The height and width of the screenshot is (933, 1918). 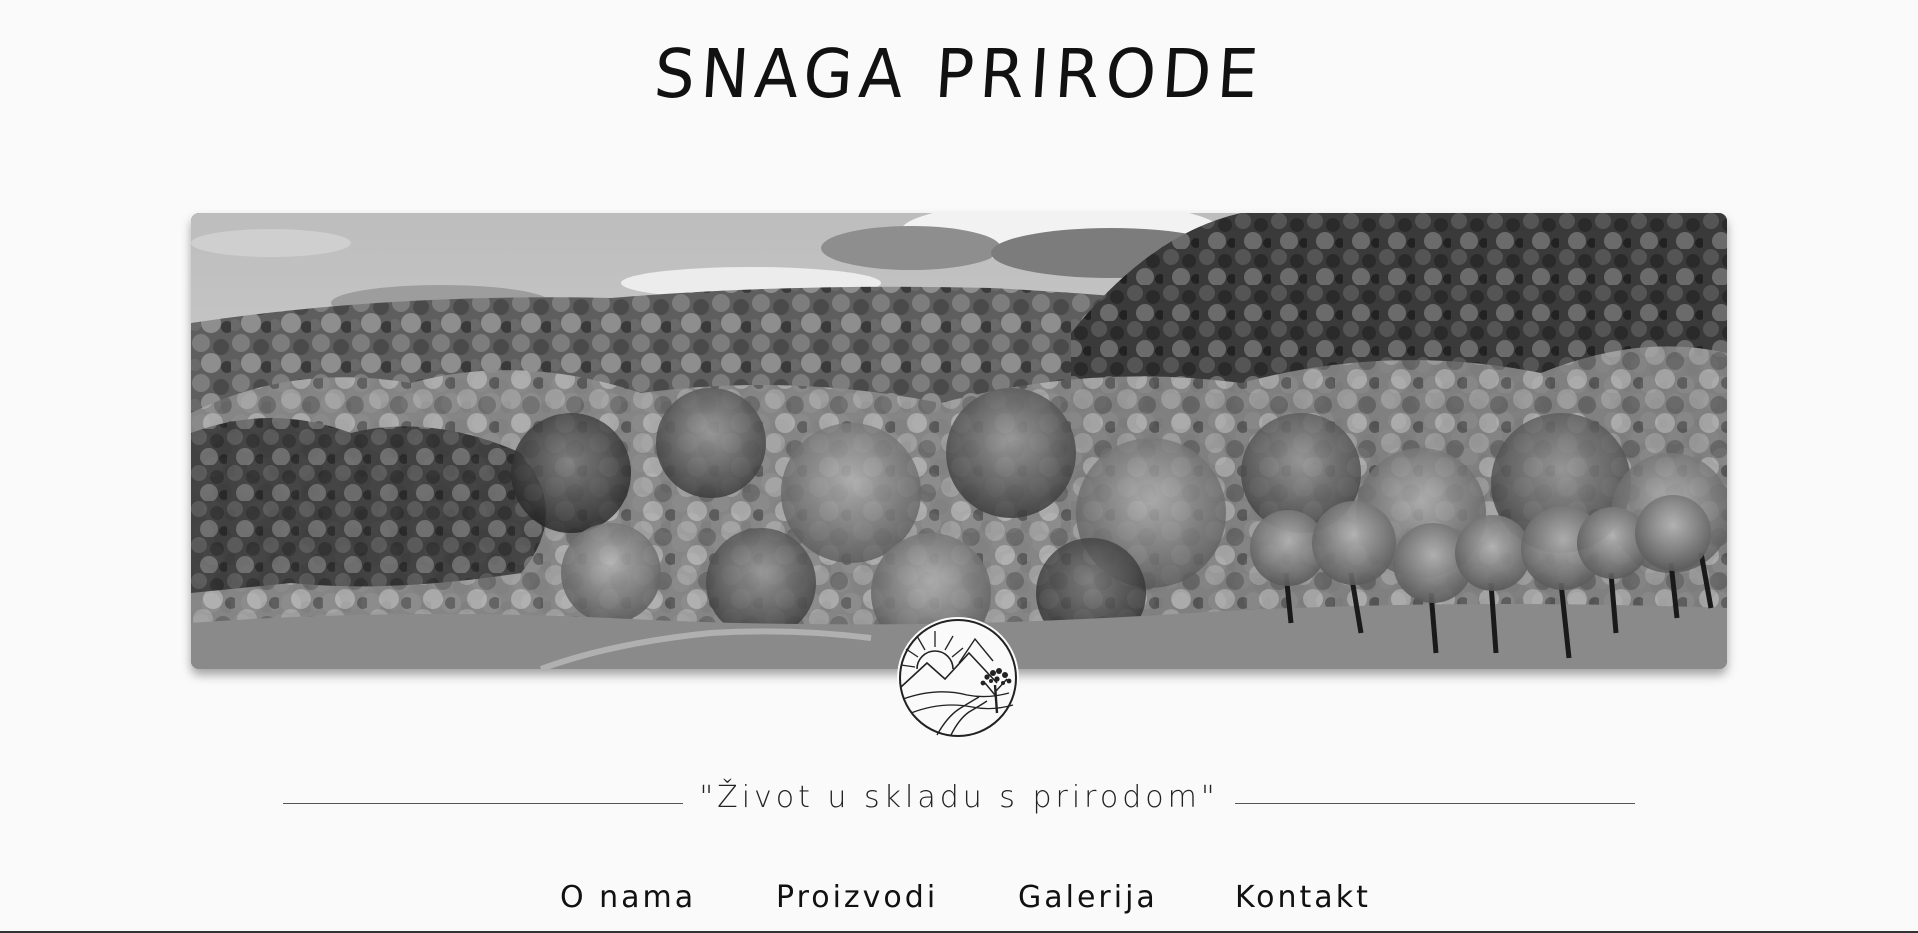 What do you see at coordinates (1088, 897) in the screenshot?
I see `nav-item-galerija: Galerija` at bounding box center [1088, 897].